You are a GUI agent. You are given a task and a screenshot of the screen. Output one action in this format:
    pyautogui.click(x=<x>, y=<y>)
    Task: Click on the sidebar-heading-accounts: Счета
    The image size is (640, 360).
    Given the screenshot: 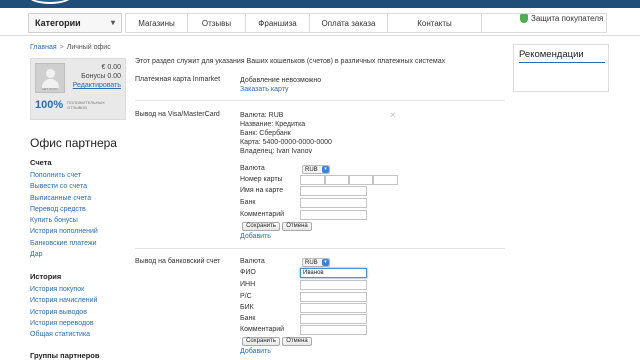 What is the action you would take?
    pyautogui.click(x=41, y=162)
    